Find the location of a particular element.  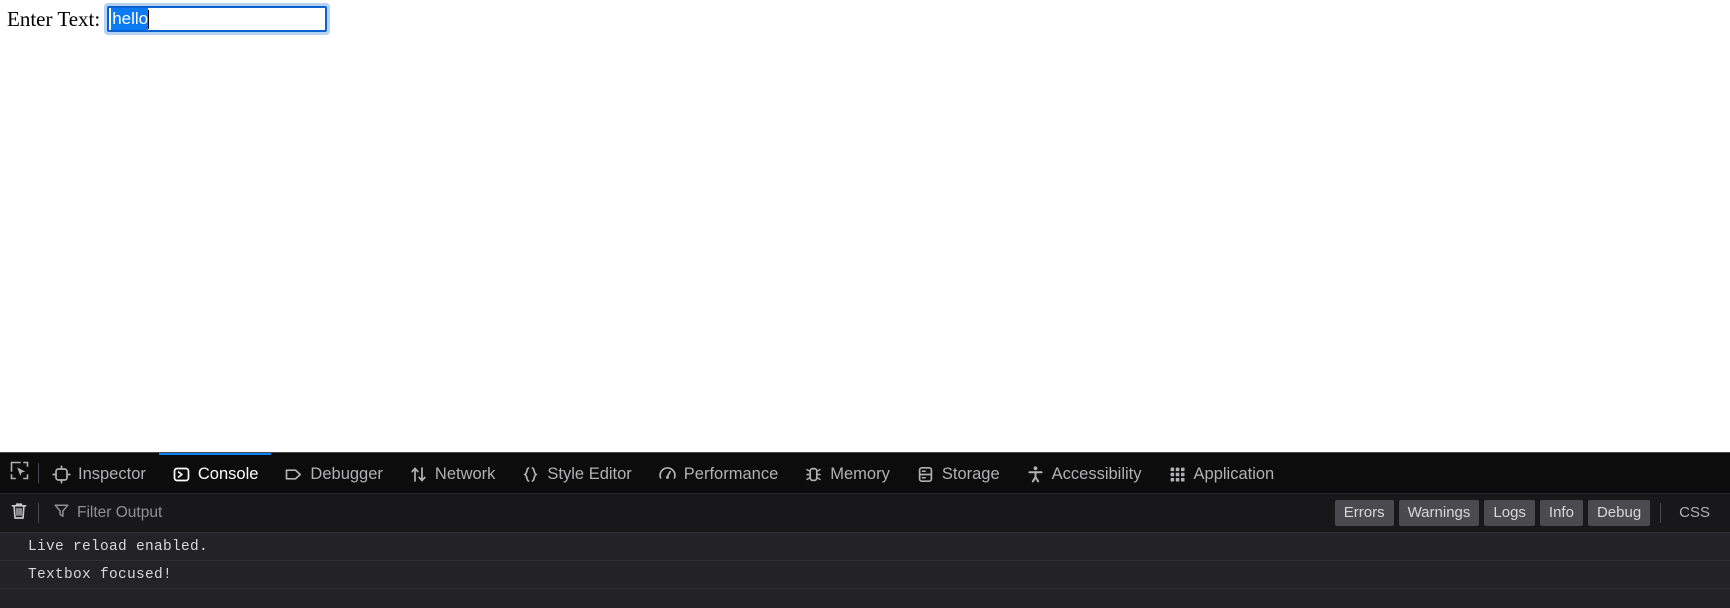

text-input: hello is located at coordinates (217, 19).